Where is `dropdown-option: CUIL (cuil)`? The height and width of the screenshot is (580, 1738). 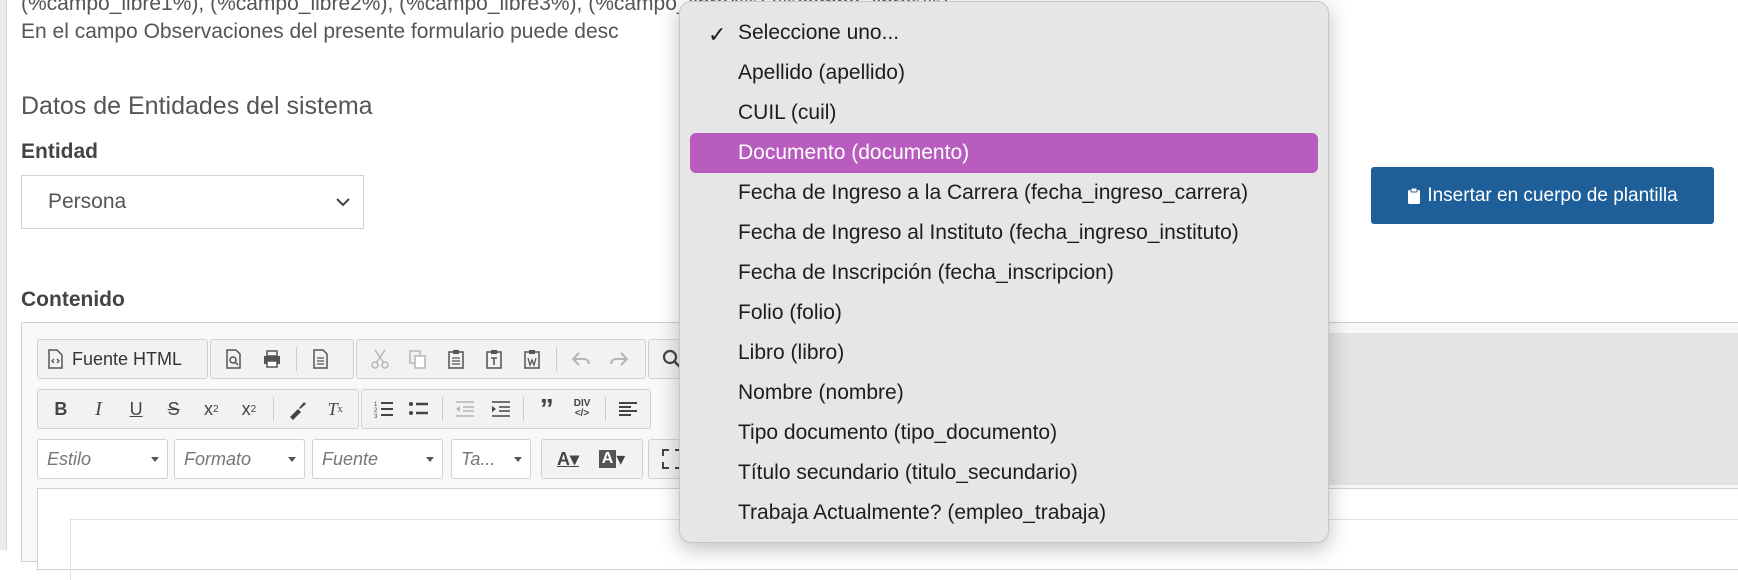
dropdown-option: CUIL (cuil) is located at coordinates (1004, 113).